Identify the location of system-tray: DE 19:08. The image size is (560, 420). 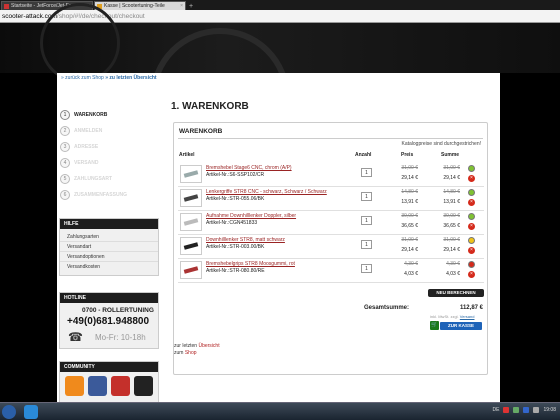
(524, 410).